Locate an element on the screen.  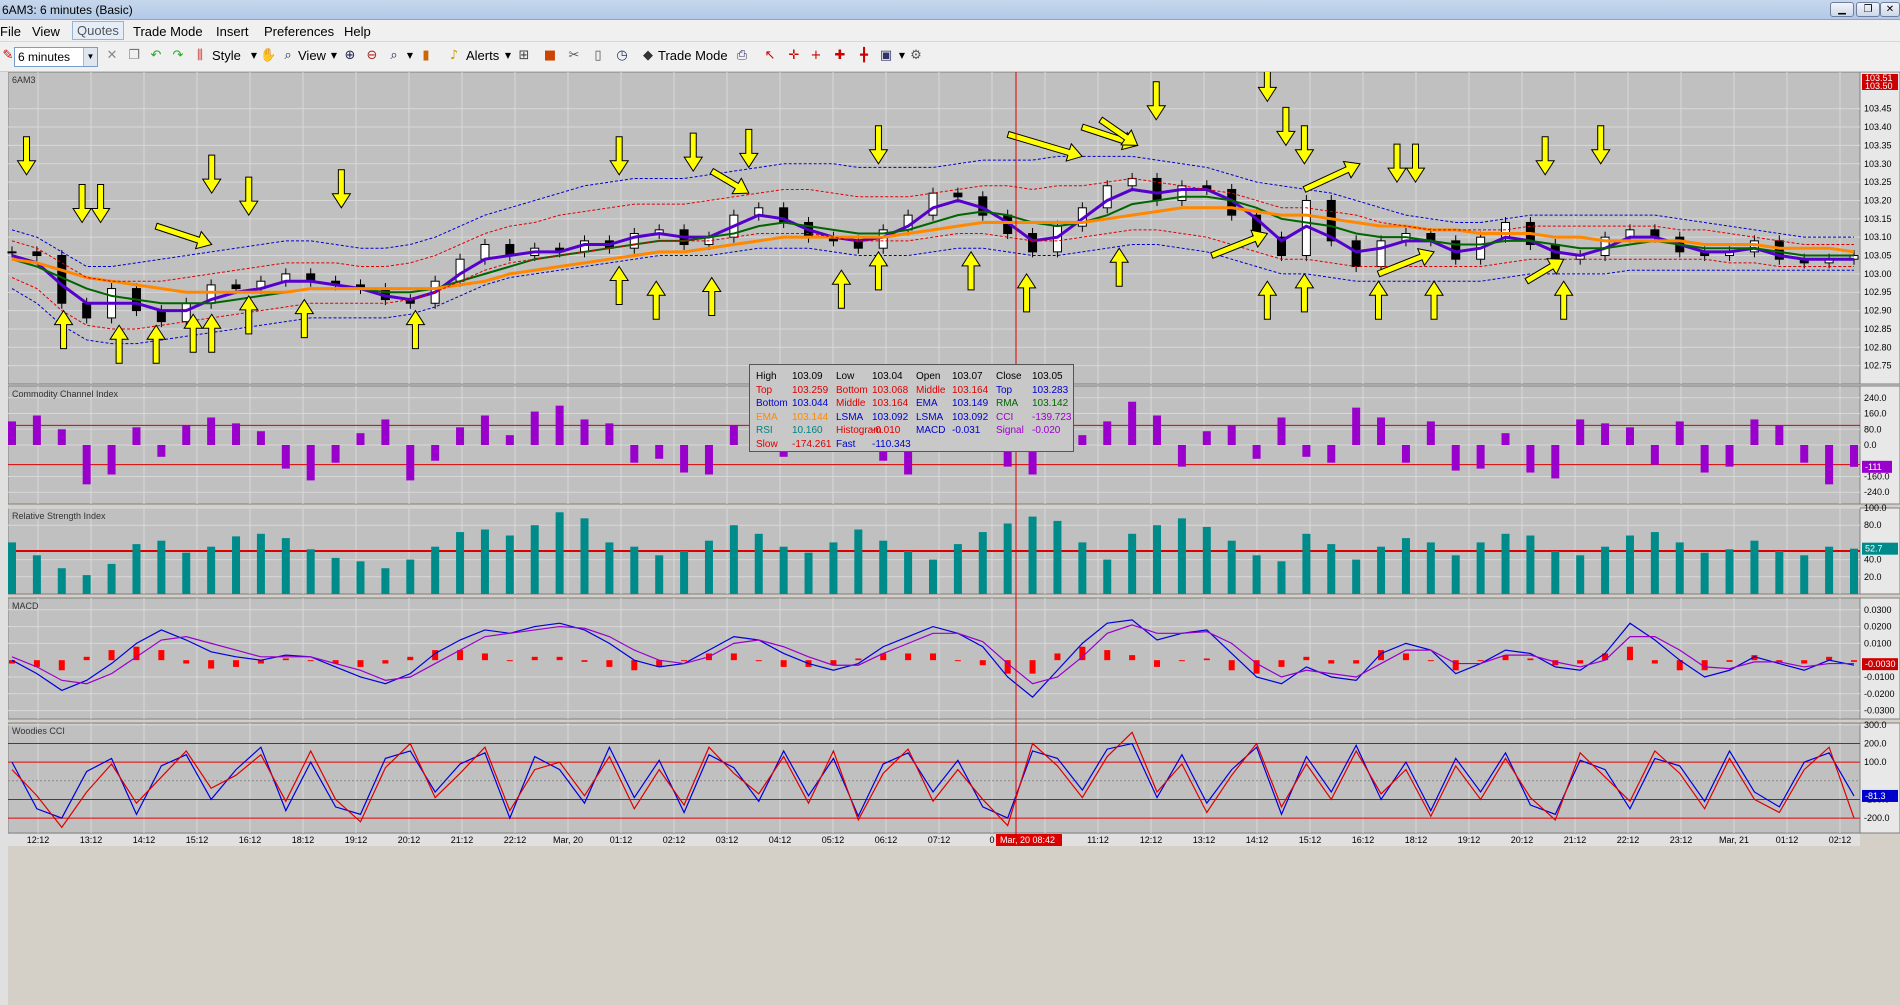
restore-icon: ❐ is located at coordinates (1868, 9).